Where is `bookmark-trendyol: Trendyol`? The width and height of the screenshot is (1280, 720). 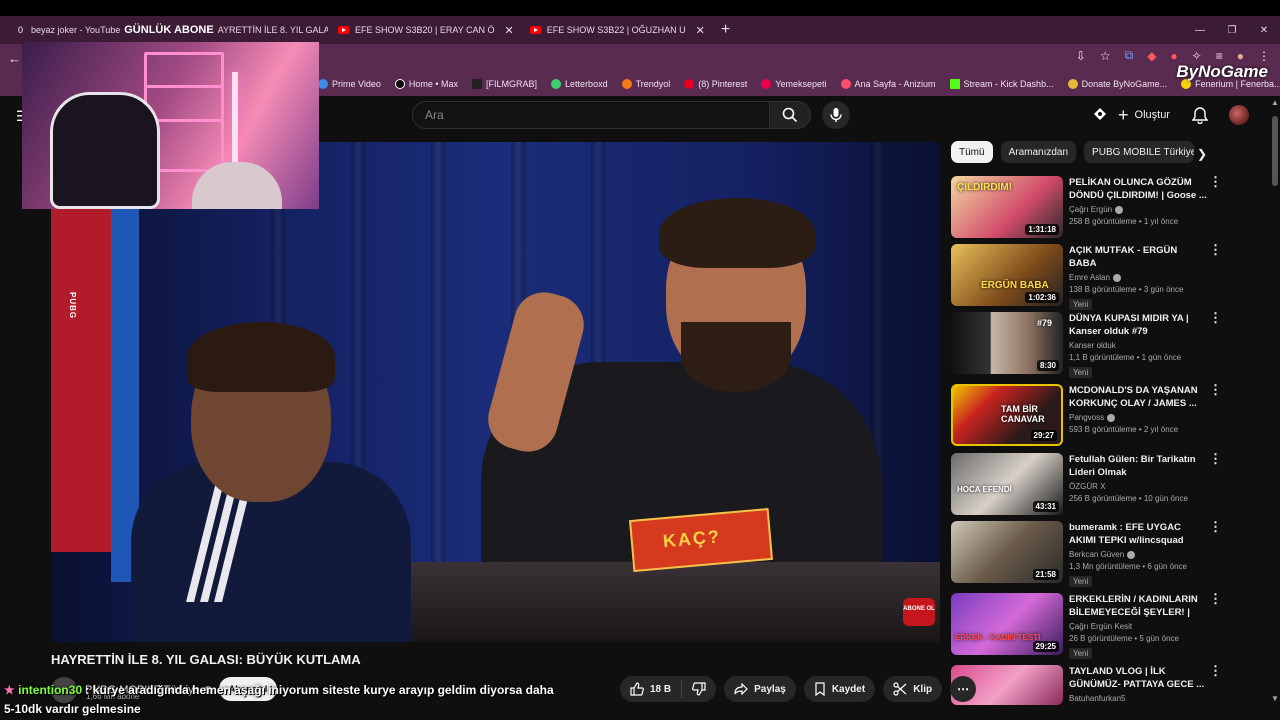
bookmark-trendyol: Trendyol is located at coordinates (646, 84).